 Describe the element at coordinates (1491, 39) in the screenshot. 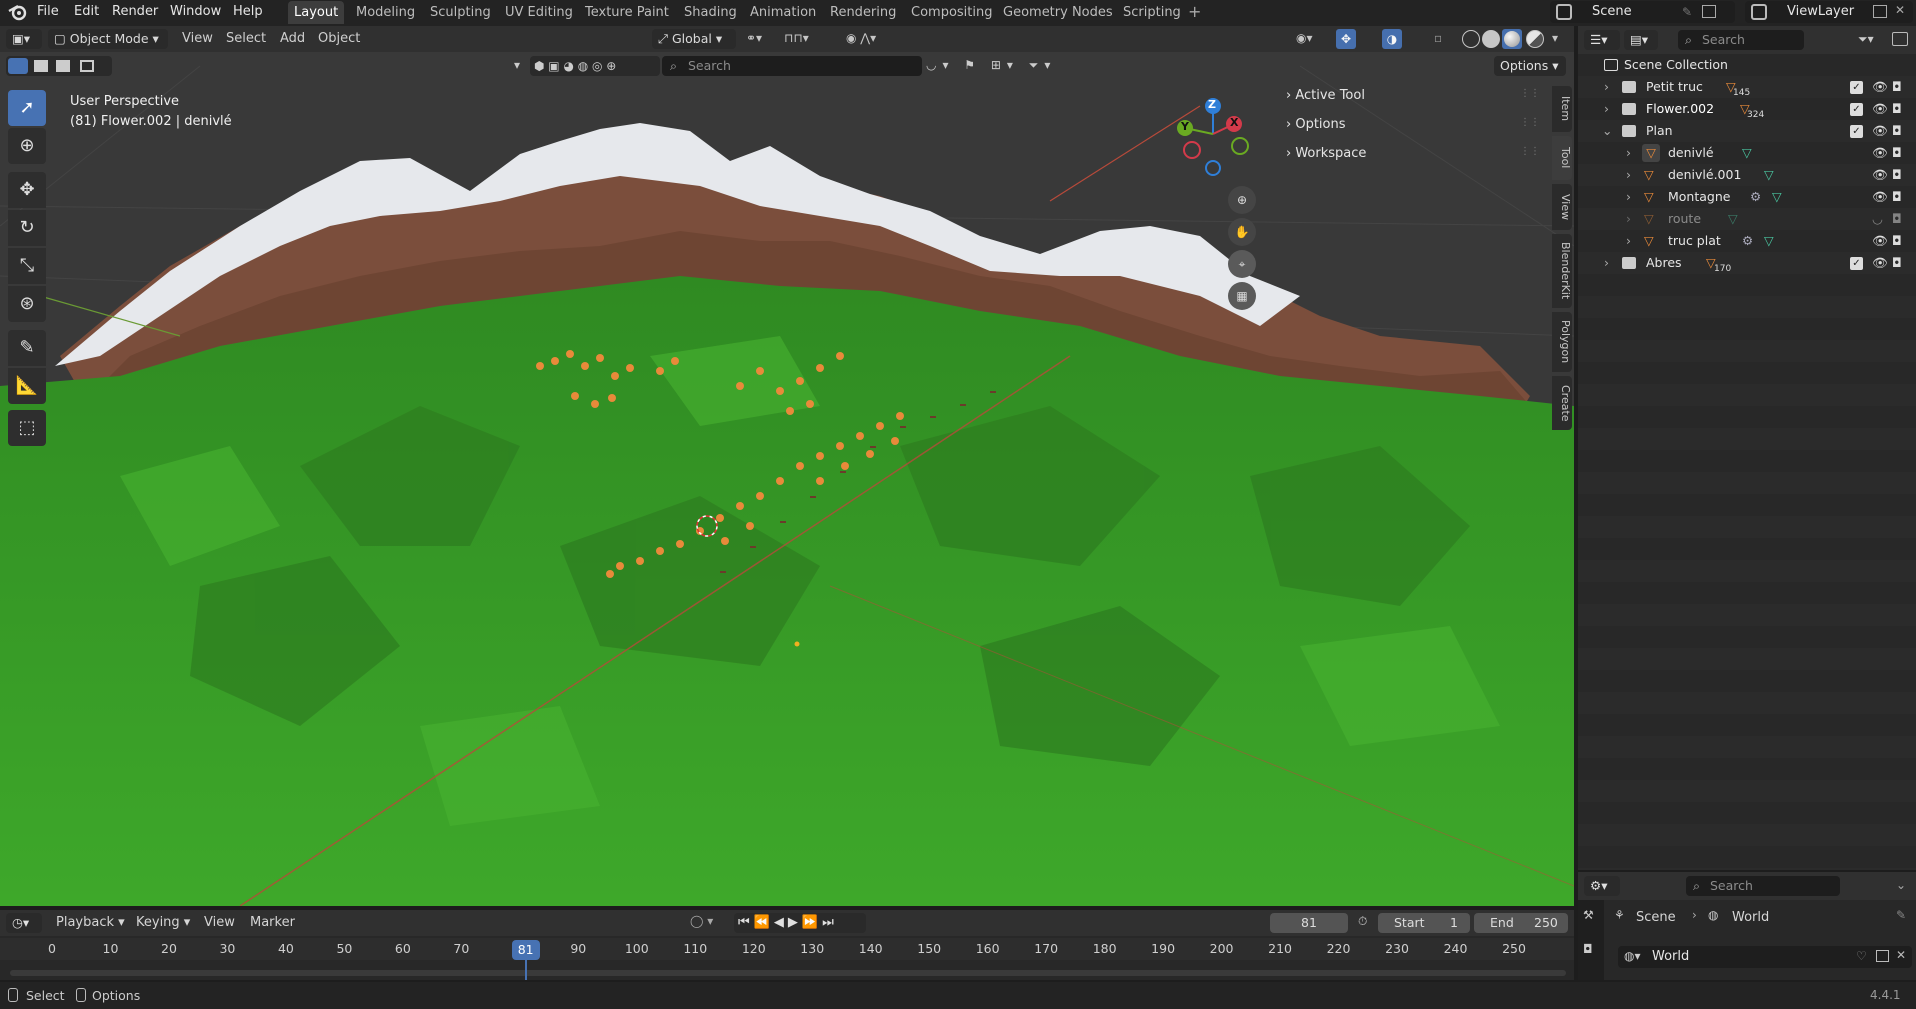

I see `solid-shading-icon` at that location.